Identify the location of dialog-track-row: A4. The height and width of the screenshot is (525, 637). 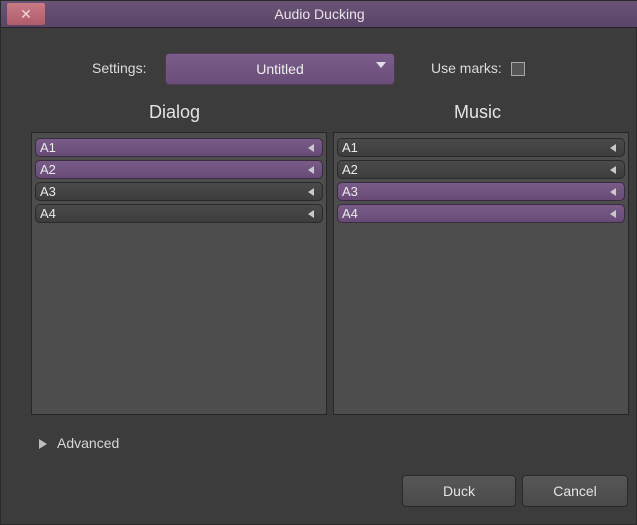
(179, 213).